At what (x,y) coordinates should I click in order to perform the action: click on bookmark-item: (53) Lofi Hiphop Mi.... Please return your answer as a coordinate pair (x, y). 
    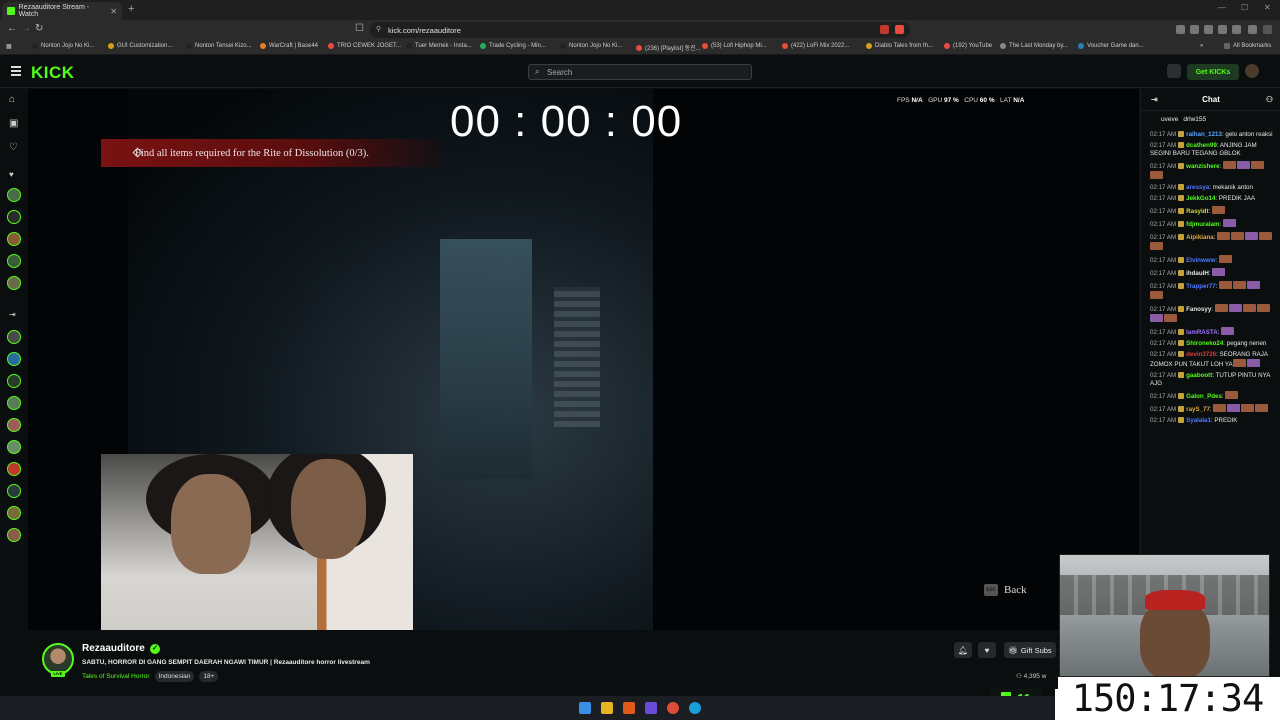
    Looking at the image, I should click on (734, 46).